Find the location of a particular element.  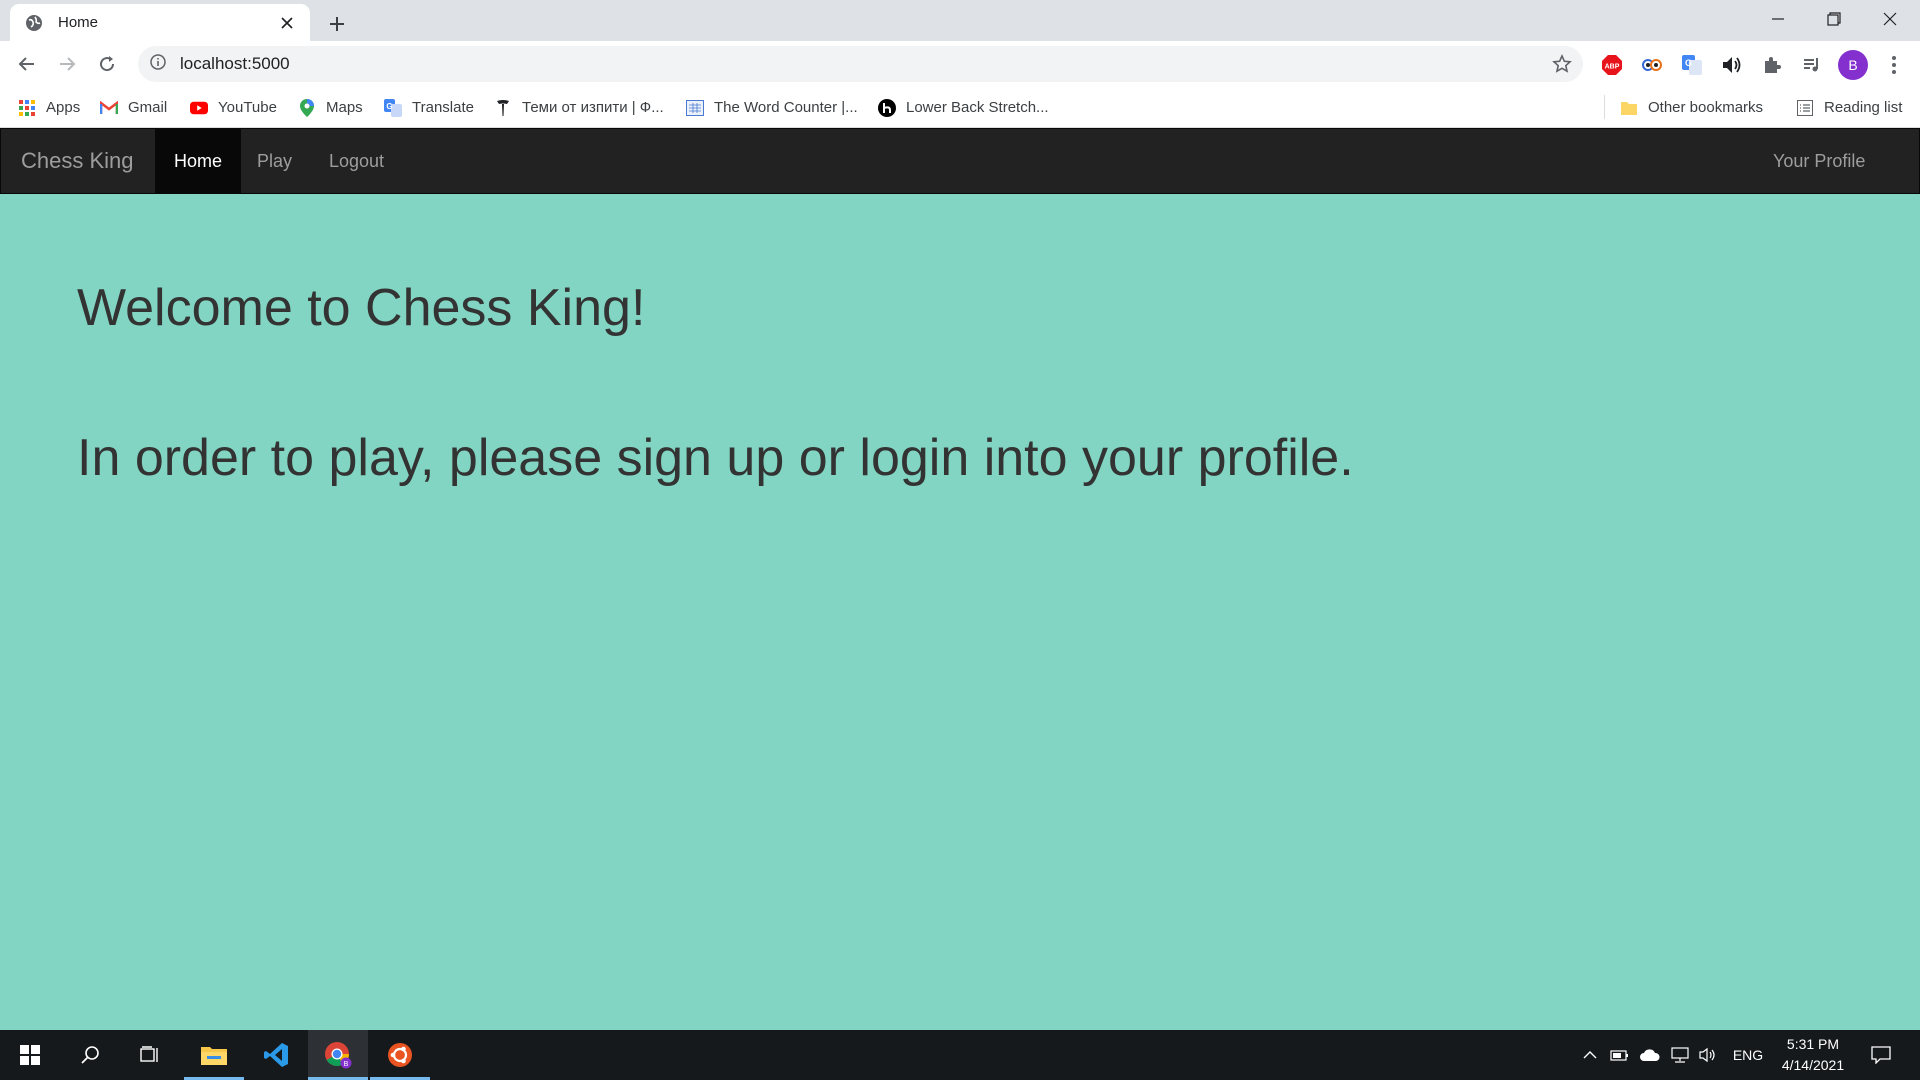

google-translate-icon: G is located at coordinates (1692, 65).